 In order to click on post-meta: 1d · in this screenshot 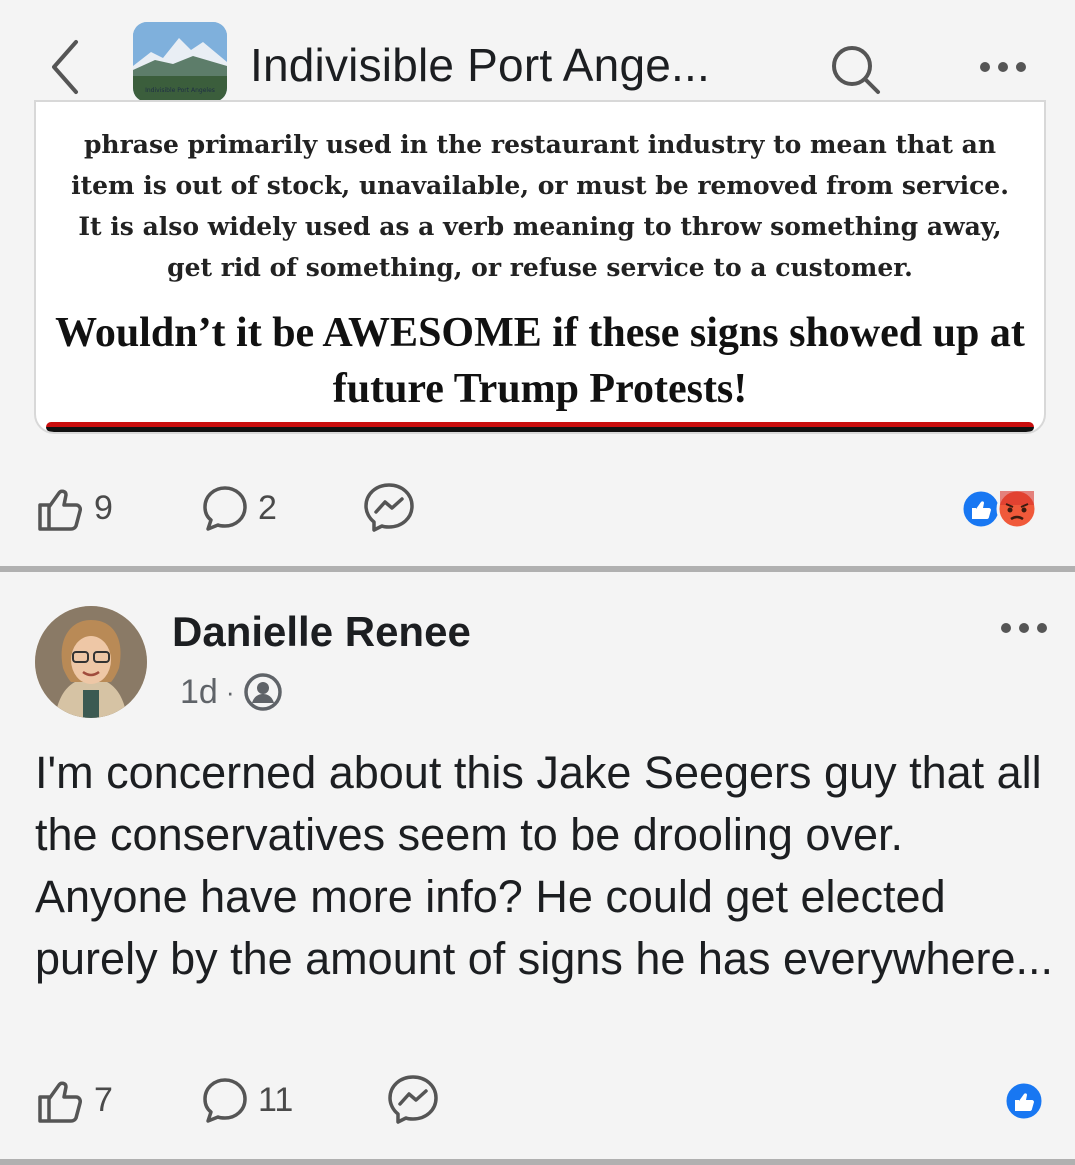, I will do `click(231, 692)`.